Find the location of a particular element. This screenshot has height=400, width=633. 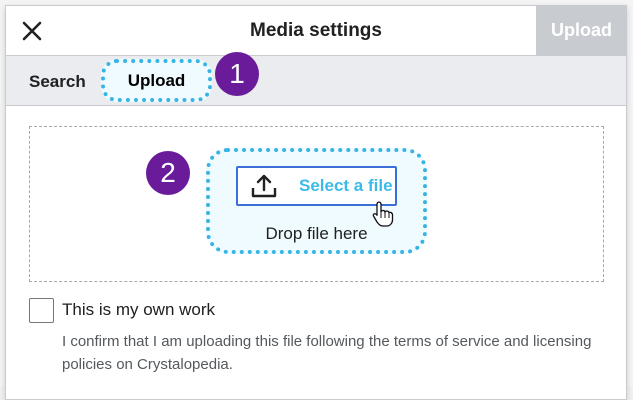

dialog-title: Media settings is located at coordinates (316, 30).